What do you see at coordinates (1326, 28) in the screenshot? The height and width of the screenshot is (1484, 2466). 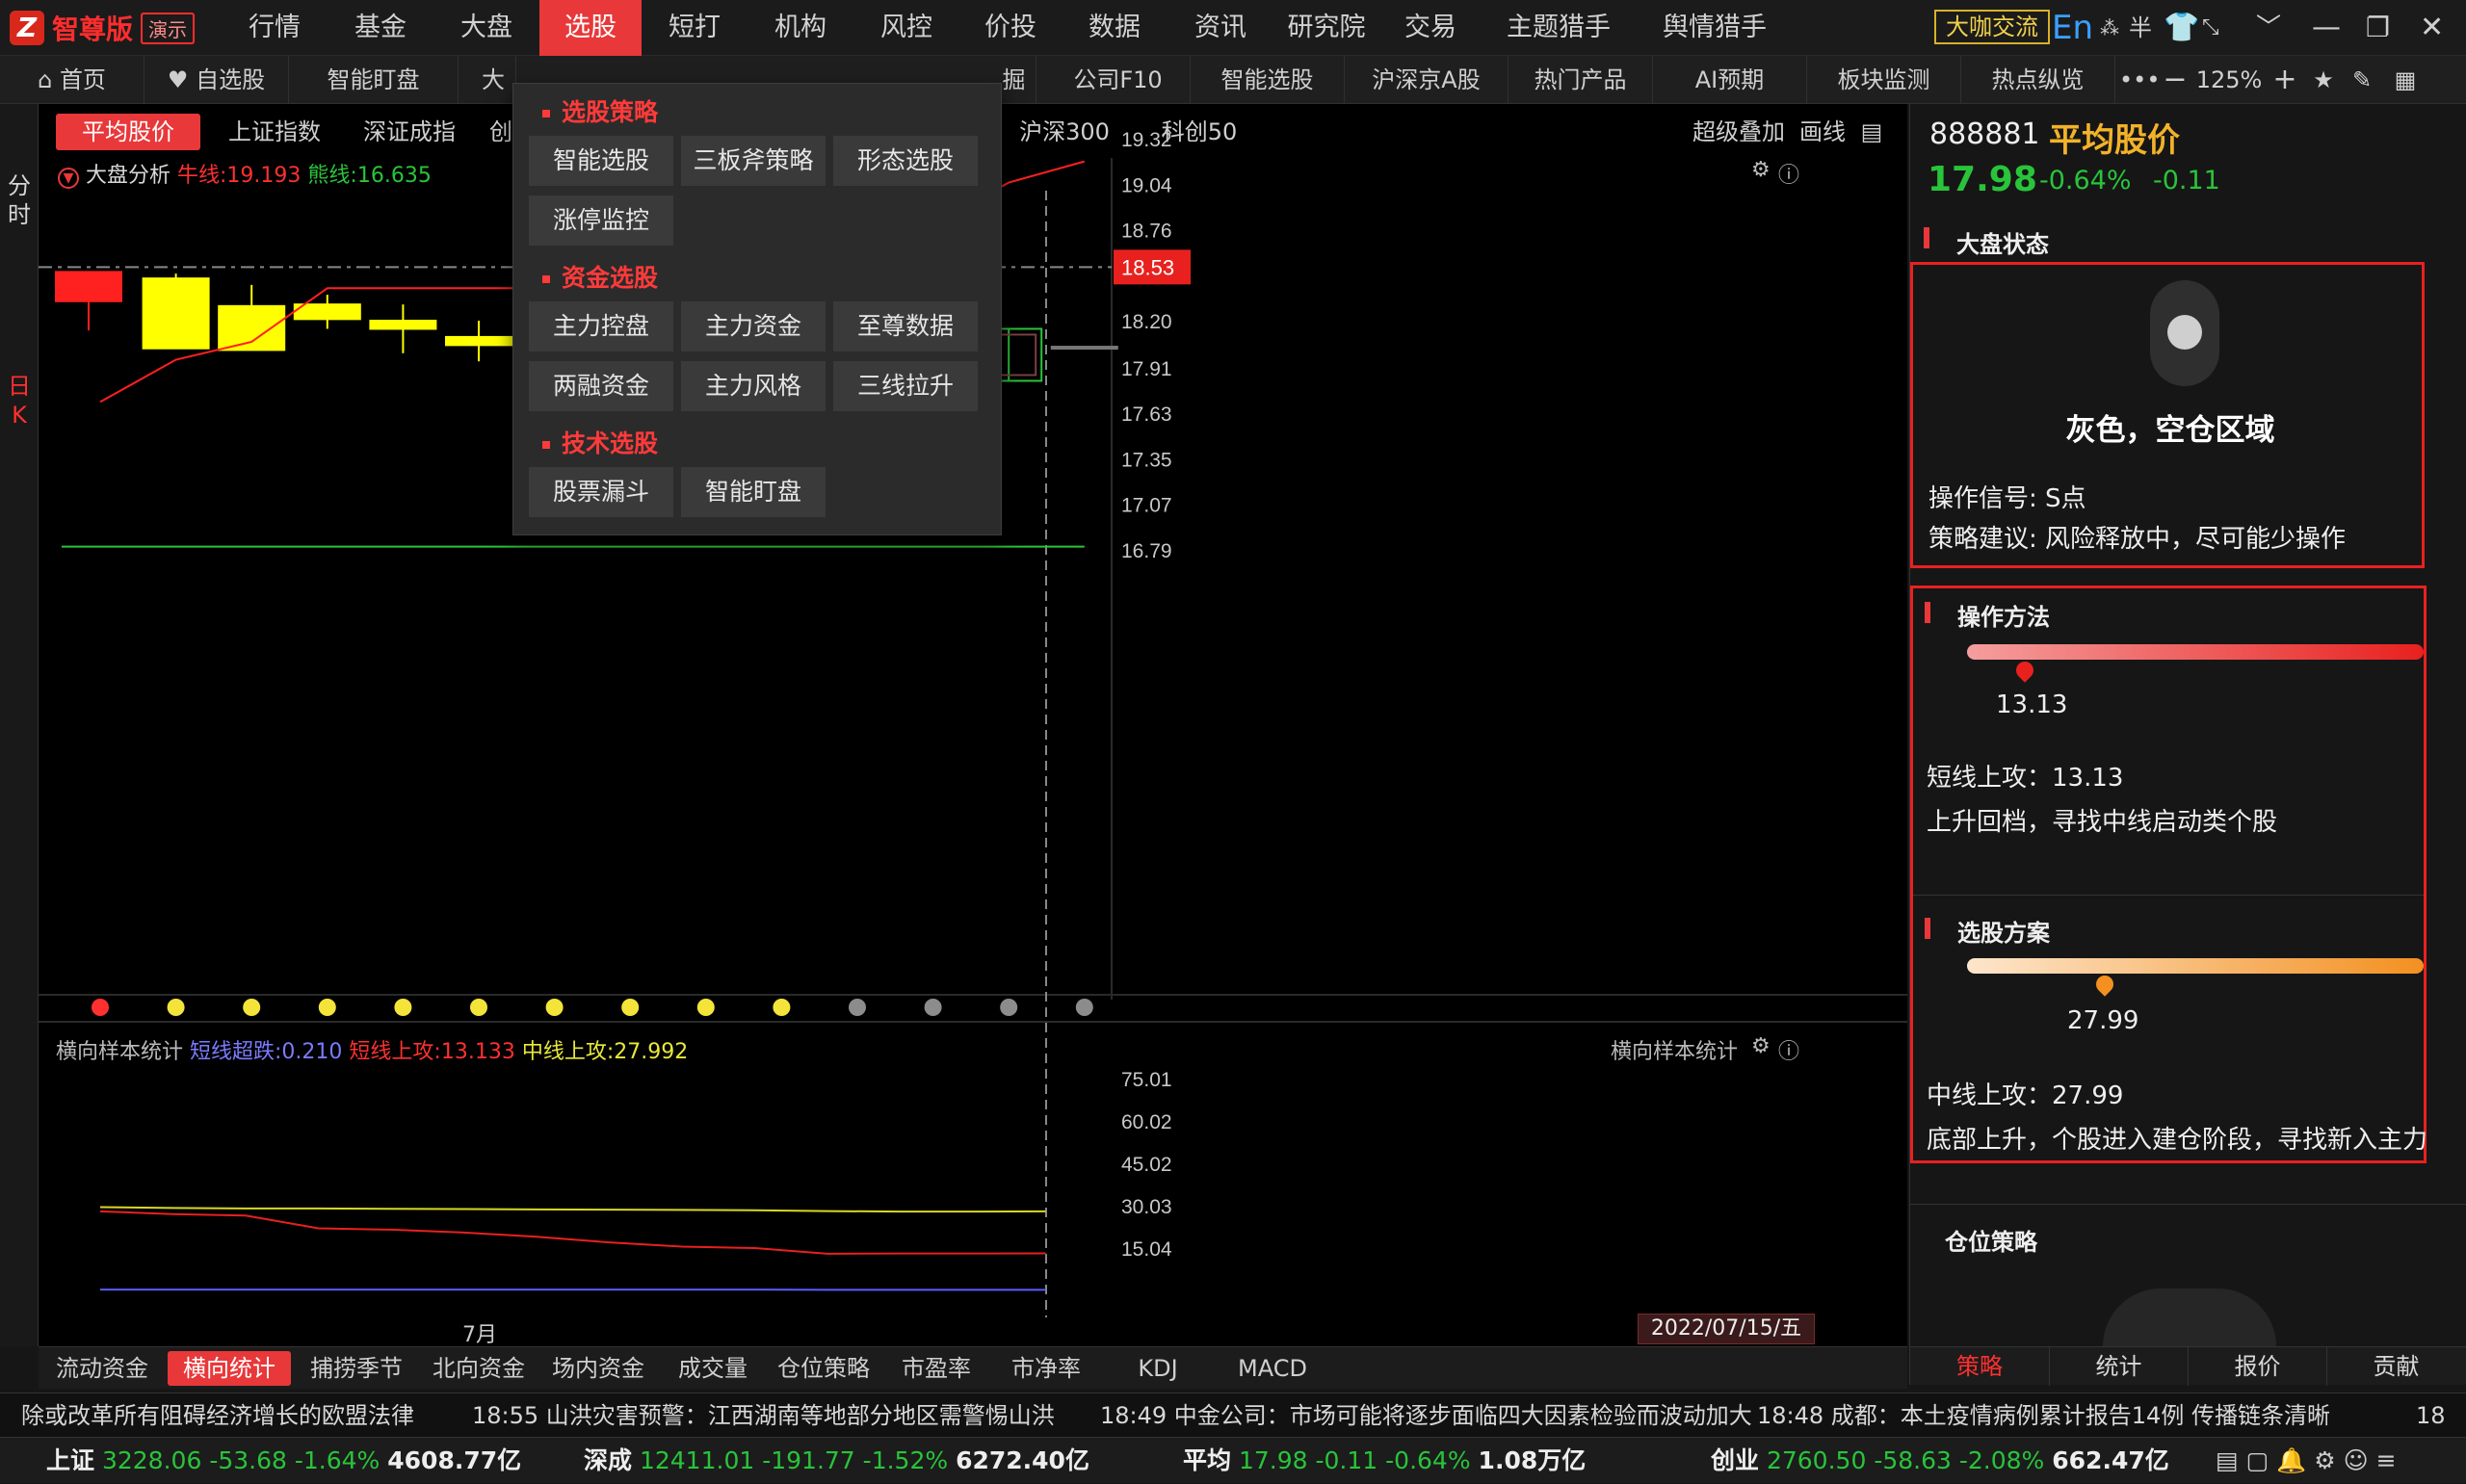 I see `nav-yanjiuyuan: 研究院` at bounding box center [1326, 28].